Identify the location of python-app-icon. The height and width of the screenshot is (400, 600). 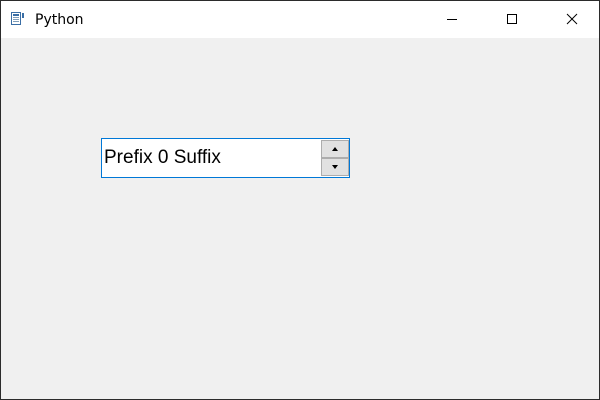
(18, 19).